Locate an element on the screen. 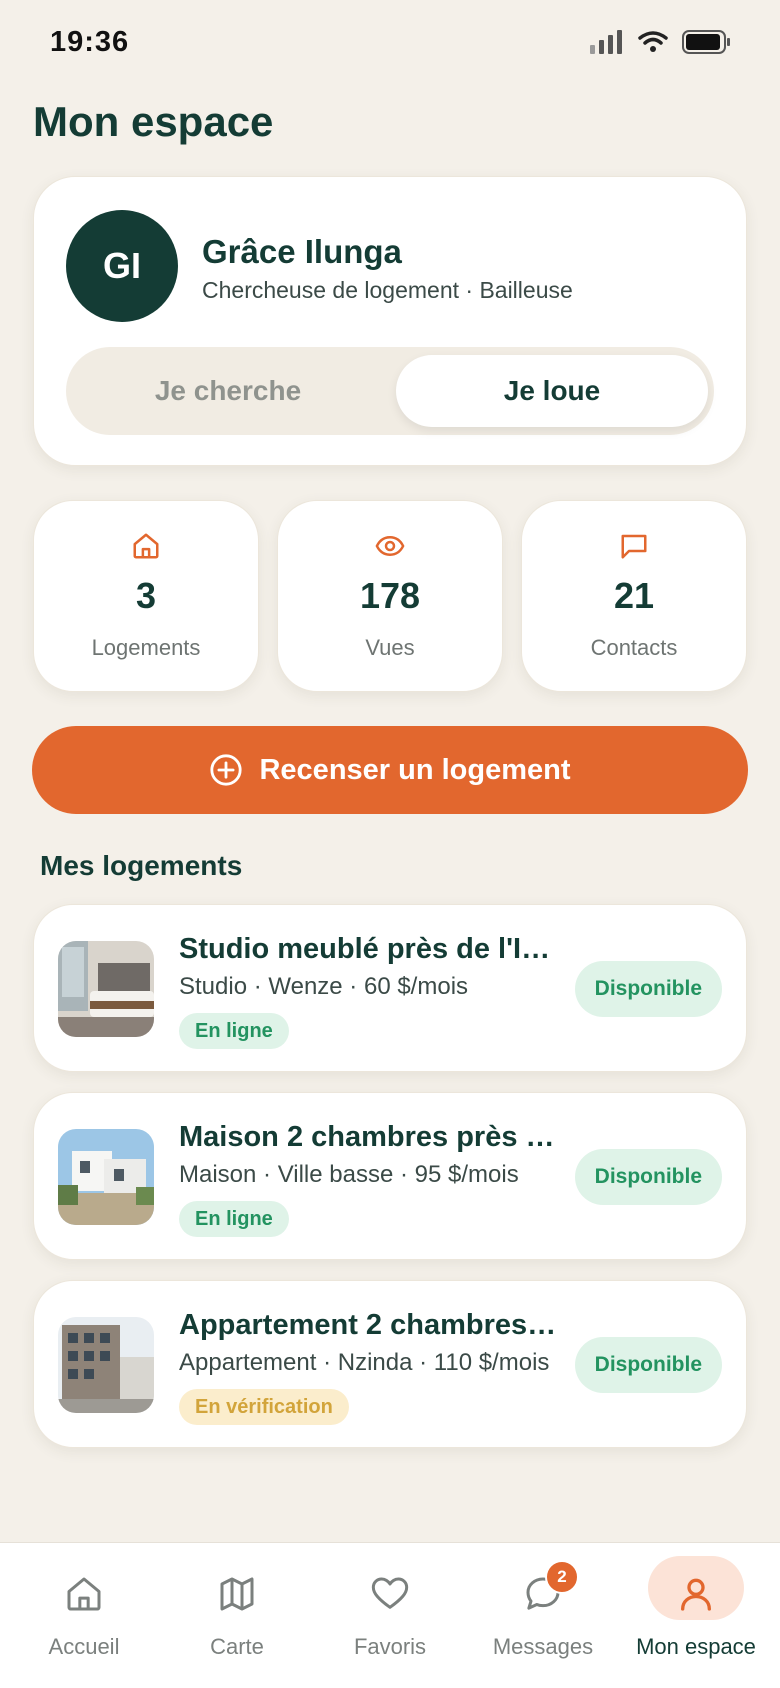 The height and width of the screenshot is (1688, 780). listing-subtitle: Appartement · Nzinda · 110 $/mois is located at coordinates (364, 1362).